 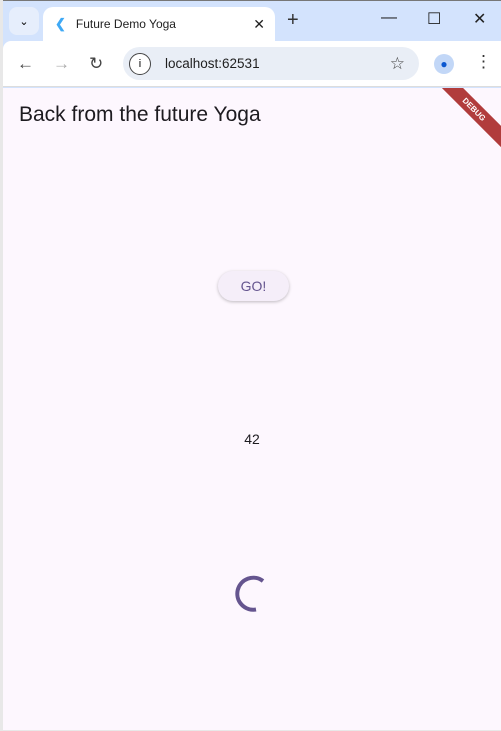 What do you see at coordinates (25, 64) in the screenshot?
I see `back-button: ←` at bounding box center [25, 64].